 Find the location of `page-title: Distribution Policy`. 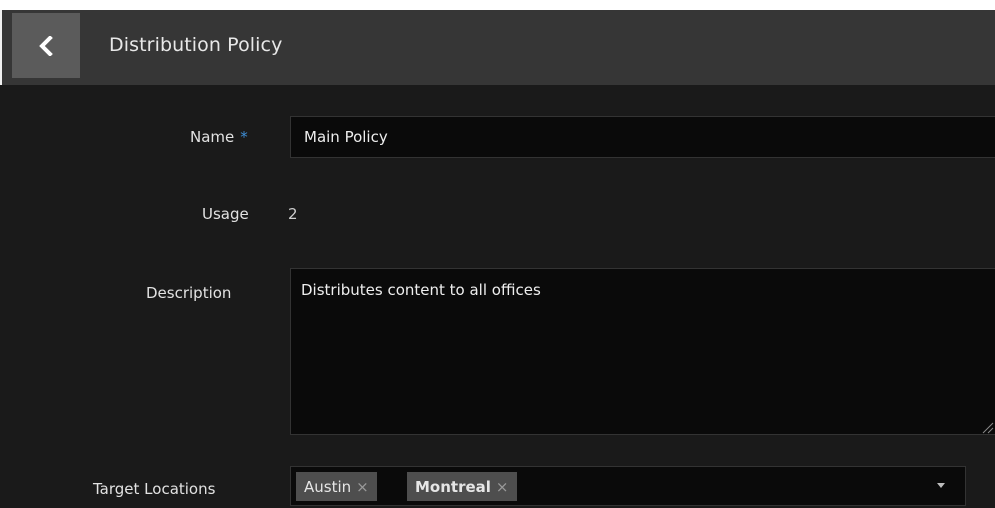

page-title: Distribution Policy is located at coordinates (196, 45).